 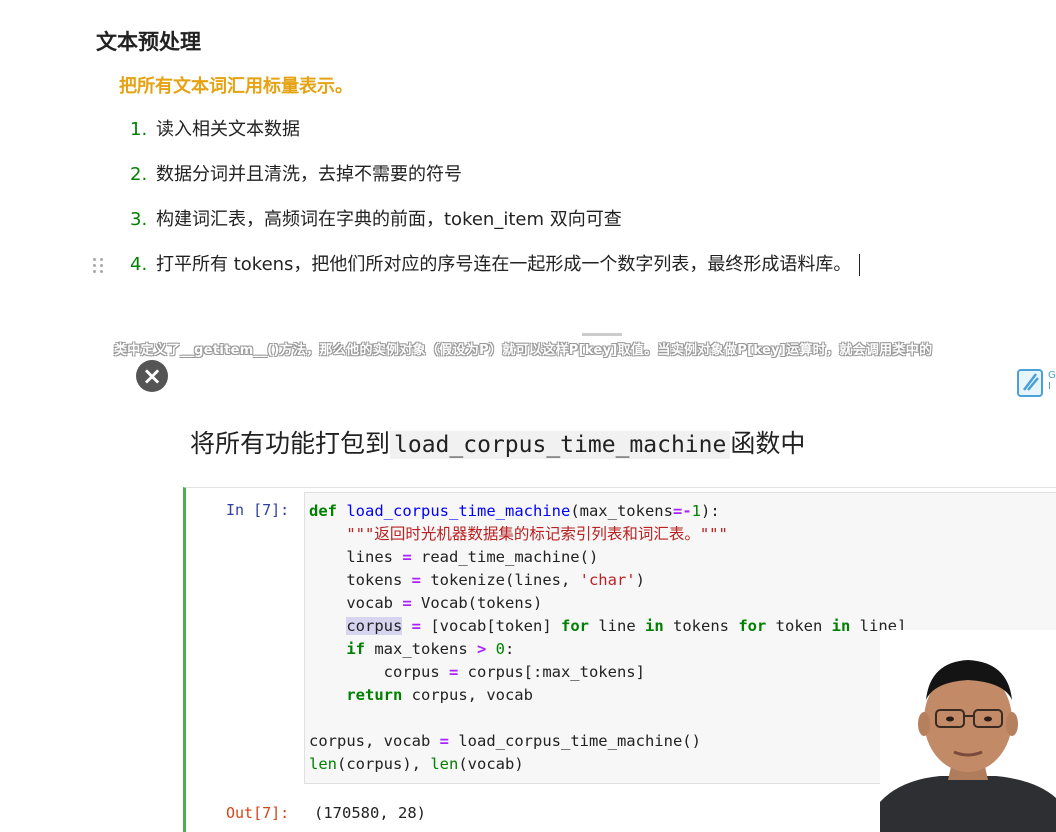 I want to click on list-item: 2. 数据分词并且清洗，去掉不需要的符号, so click(x=495, y=185).